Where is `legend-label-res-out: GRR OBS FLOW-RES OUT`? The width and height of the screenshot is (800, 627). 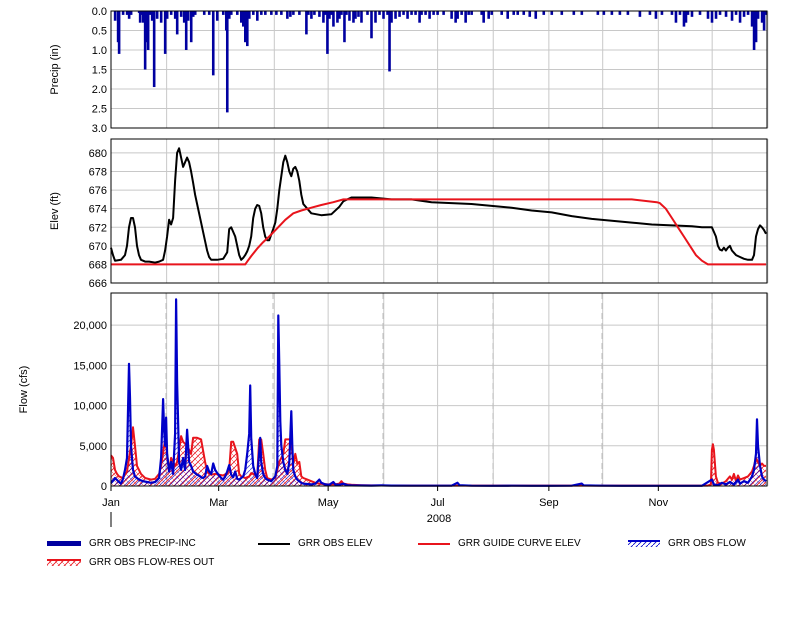
legend-label-res-out: GRR OBS FLOW-RES OUT is located at coordinates (152, 562).